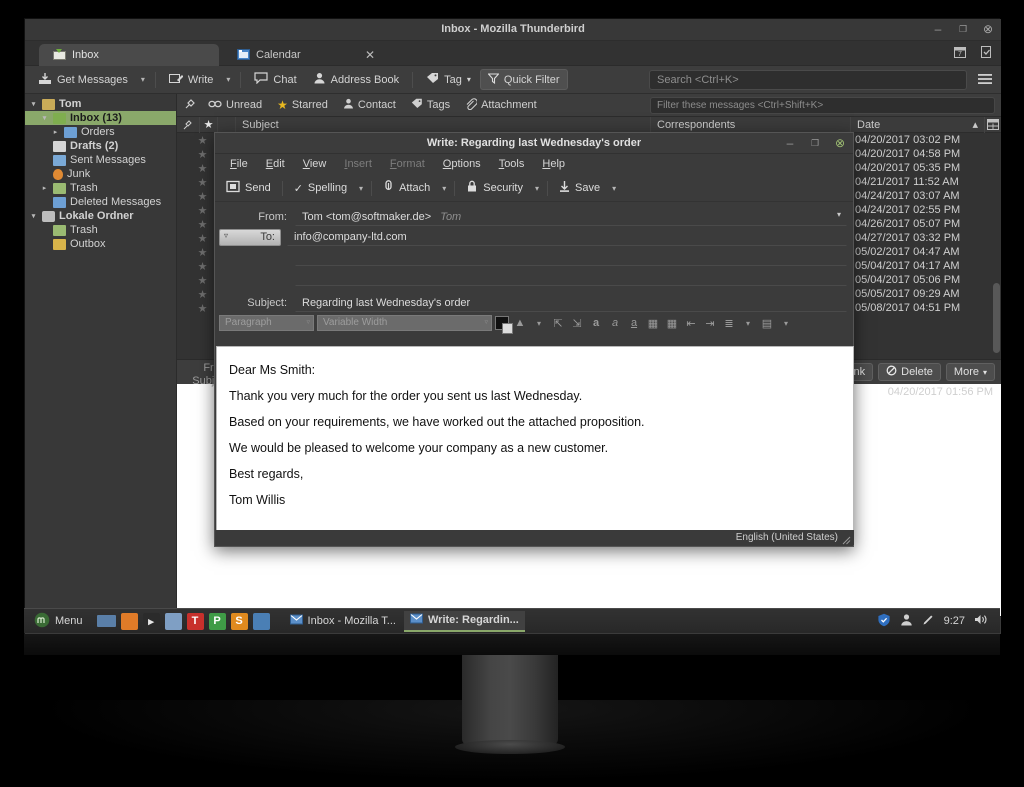  I want to click on folder-item-drafts-2: Drafts (2), so click(100, 146).